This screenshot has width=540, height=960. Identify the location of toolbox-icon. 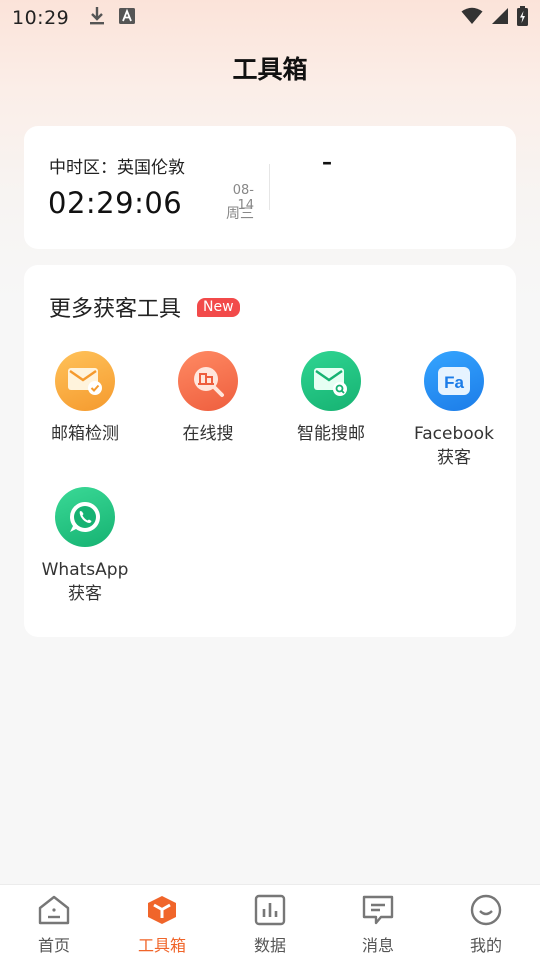
(162, 912).